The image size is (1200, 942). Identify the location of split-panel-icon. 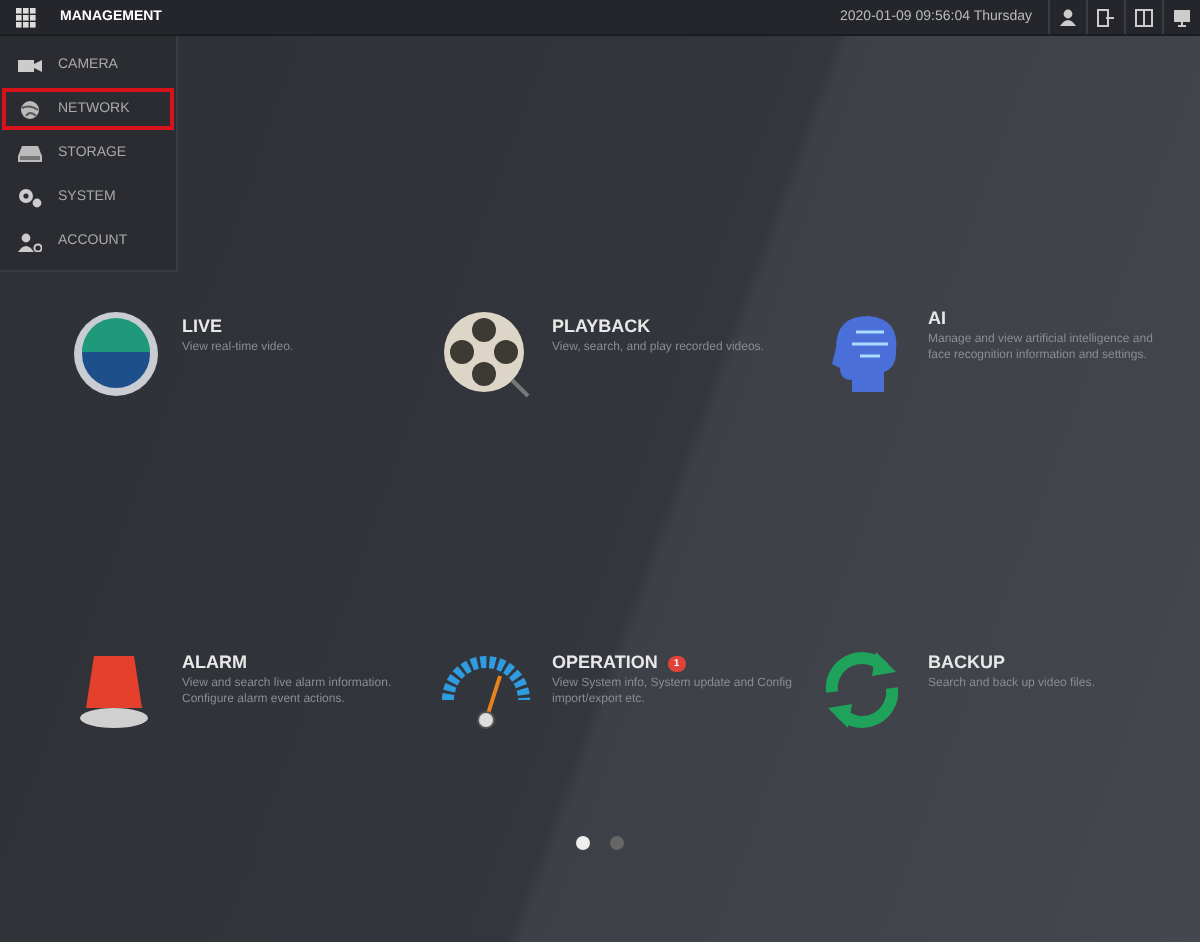
(1144, 17).